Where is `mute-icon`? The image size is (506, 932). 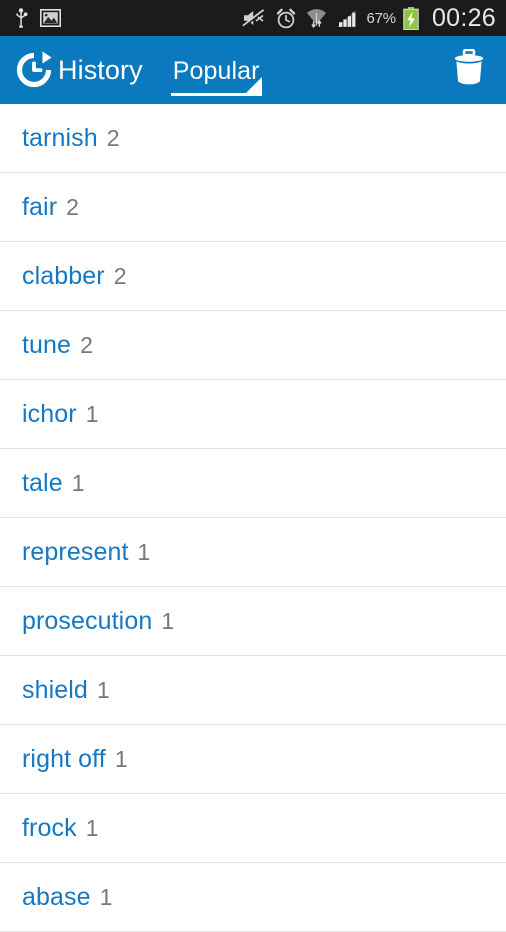 mute-icon is located at coordinates (253, 18).